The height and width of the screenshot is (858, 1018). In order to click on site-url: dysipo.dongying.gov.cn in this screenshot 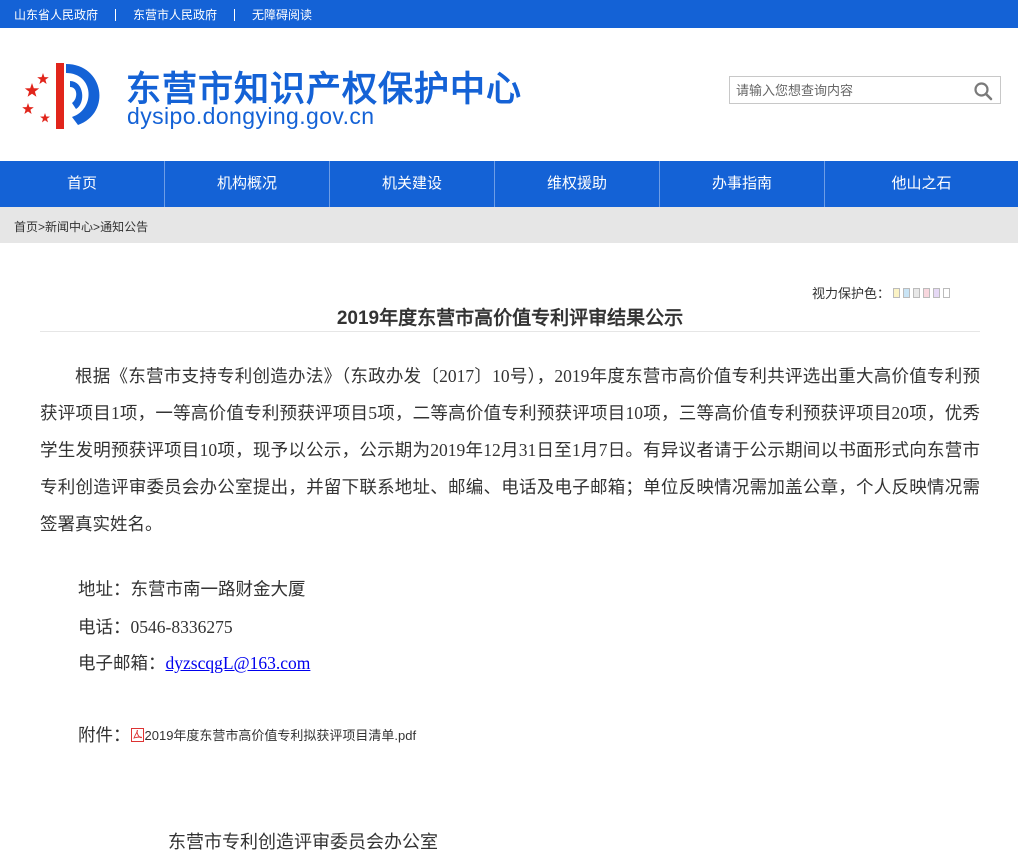, I will do `click(251, 116)`.